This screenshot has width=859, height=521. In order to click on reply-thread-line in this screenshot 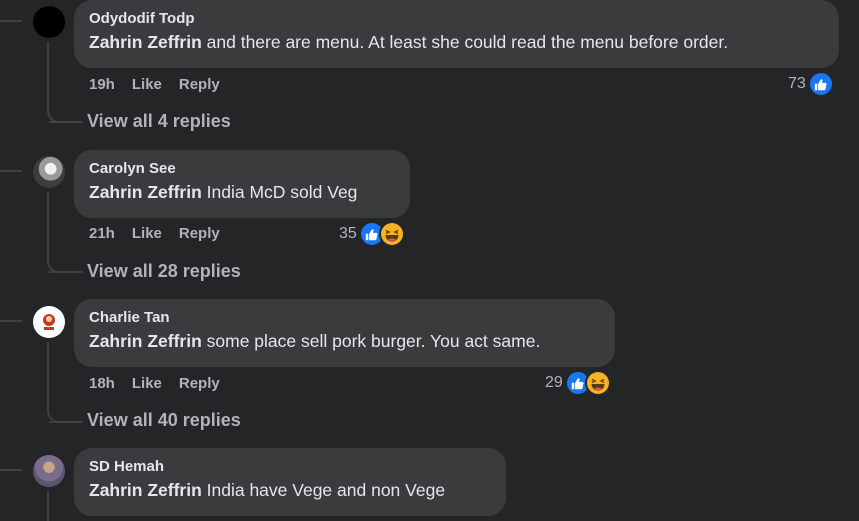, I will do `click(48, 506)`.